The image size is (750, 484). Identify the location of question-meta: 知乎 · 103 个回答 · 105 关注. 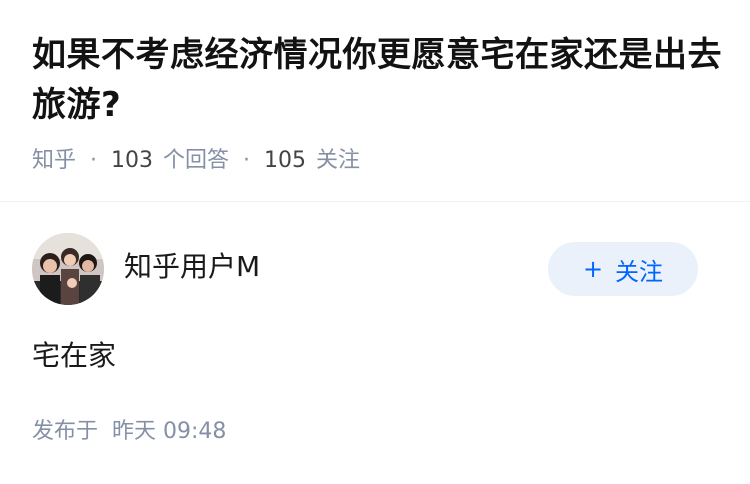
(377, 161).